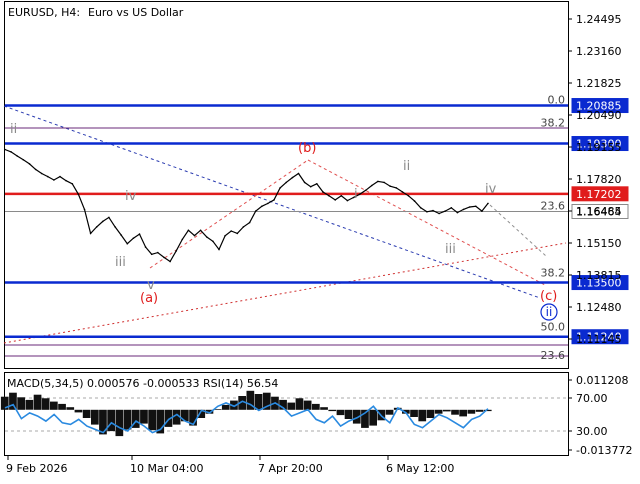  What do you see at coordinates (599, 19) in the screenshot?
I see `y-tick-label: 1.24495` at bounding box center [599, 19].